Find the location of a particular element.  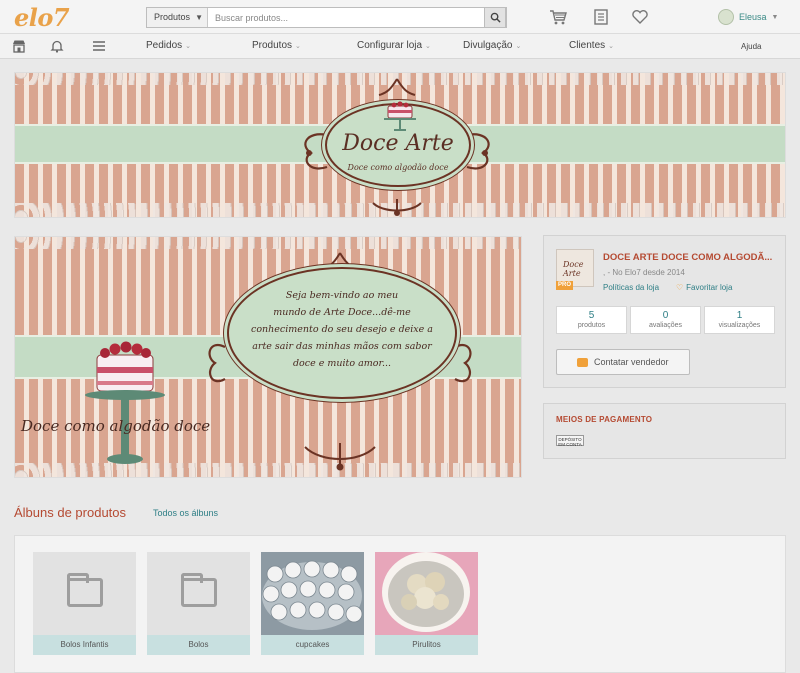

album-card: Bolos is located at coordinates (198, 603).